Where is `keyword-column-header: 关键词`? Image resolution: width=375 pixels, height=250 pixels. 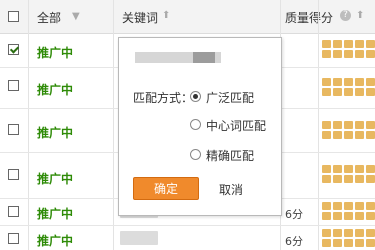 keyword-column-header: 关键词 is located at coordinates (140, 17).